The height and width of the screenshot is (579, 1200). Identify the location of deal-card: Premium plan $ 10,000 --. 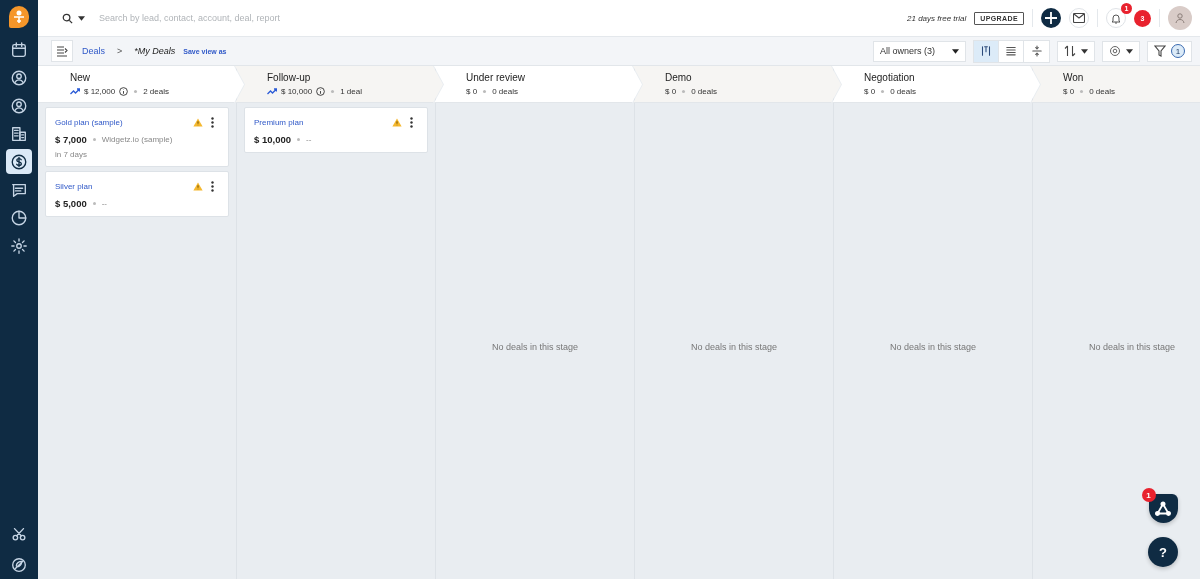
(336, 130).